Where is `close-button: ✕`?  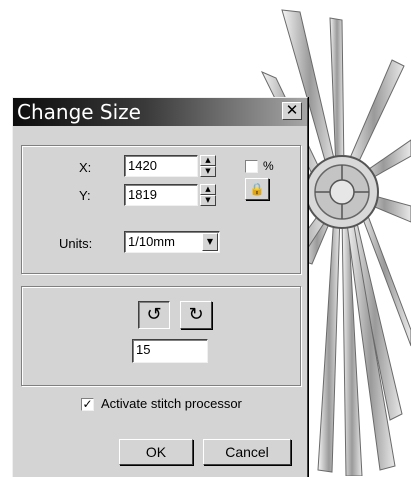 close-button: ✕ is located at coordinates (292, 111).